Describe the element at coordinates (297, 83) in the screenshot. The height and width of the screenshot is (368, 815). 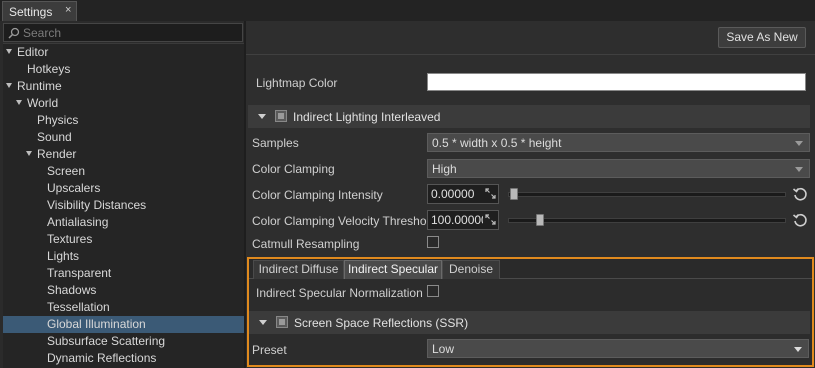
I see `lightmap-color-label: Lightmap Color` at that location.